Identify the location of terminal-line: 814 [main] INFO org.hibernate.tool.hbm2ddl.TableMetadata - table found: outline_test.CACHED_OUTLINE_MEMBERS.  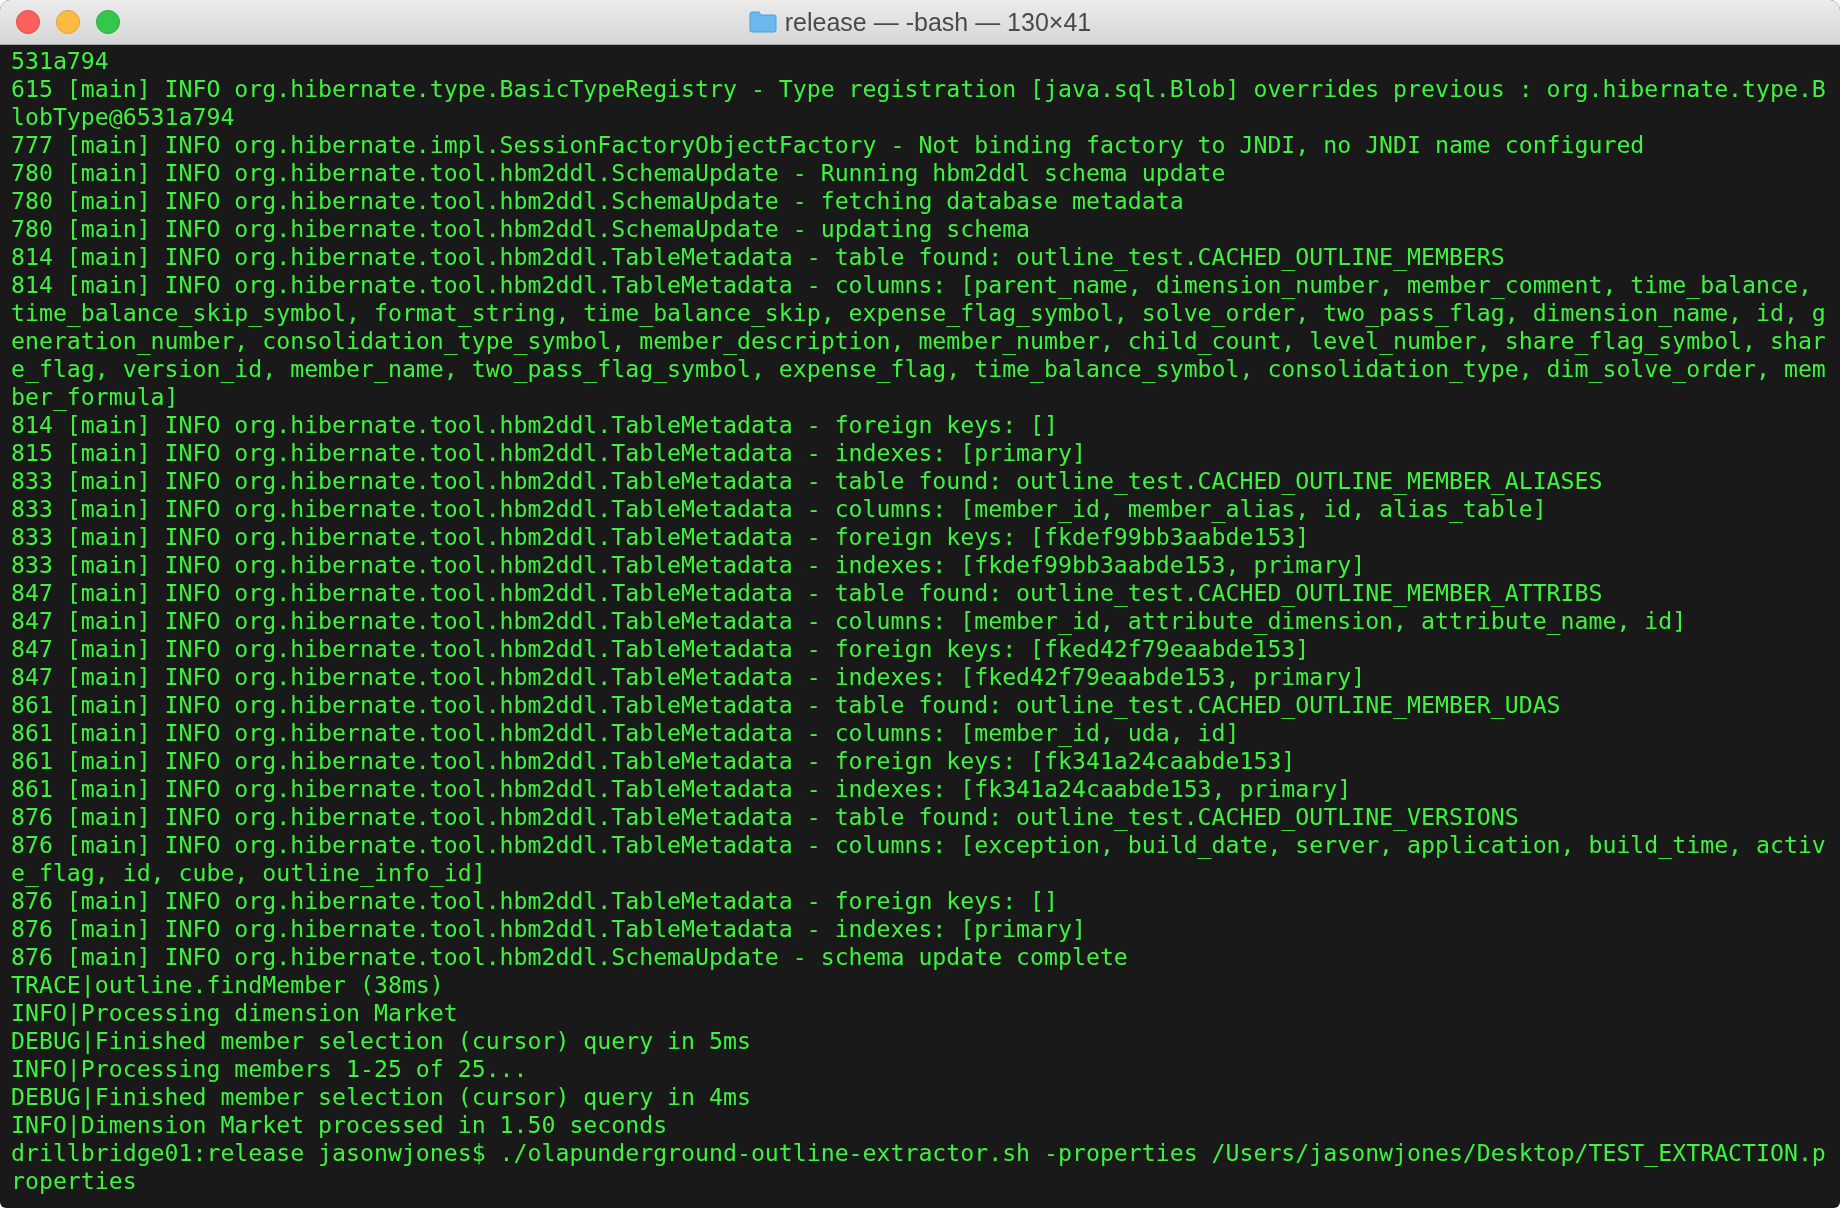
(758, 257).